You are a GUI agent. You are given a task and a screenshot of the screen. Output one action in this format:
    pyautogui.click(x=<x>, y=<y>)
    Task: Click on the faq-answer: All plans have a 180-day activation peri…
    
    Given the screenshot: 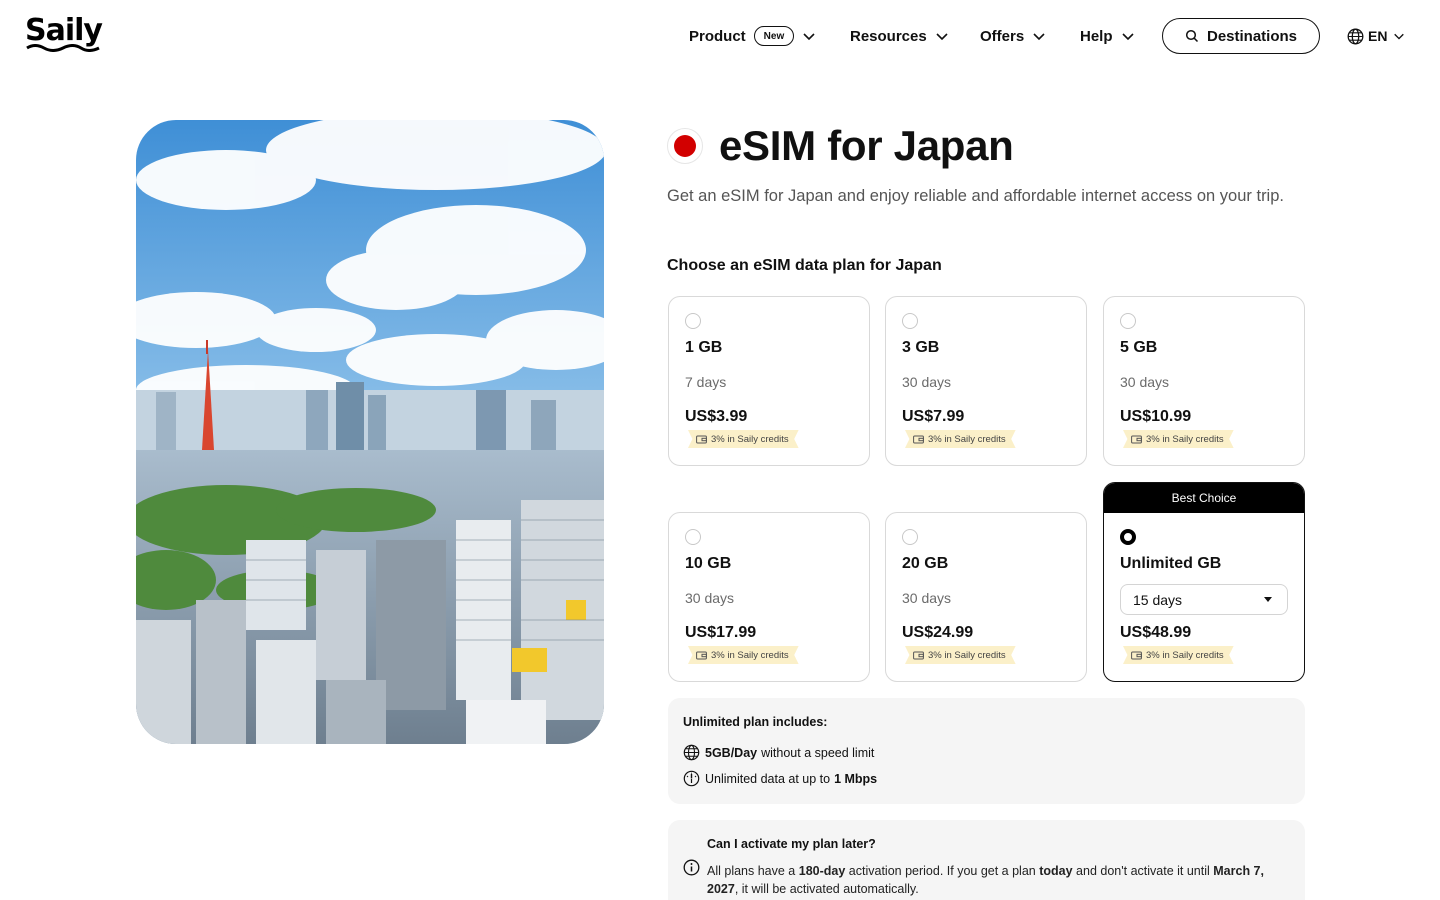 What is the action you would take?
    pyautogui.click(x=992, y=880)
    